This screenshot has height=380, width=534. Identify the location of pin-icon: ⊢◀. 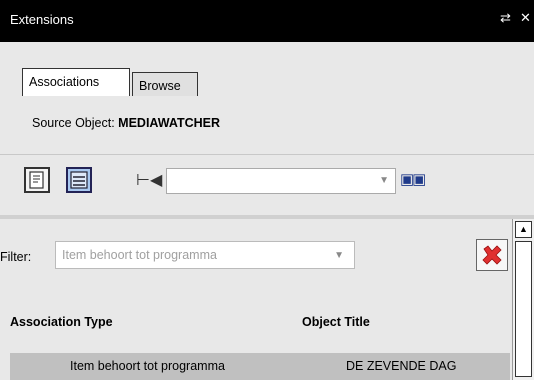
(149, 180).